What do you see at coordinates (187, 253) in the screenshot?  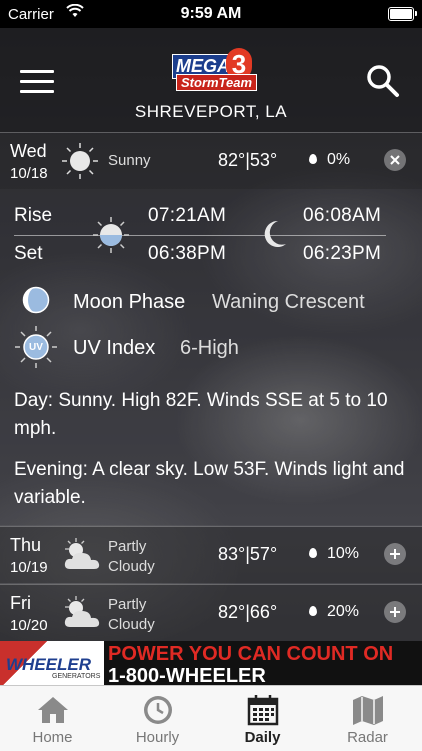 I see `sunset-time: 06:38PM` at bounding box center [187, 253].